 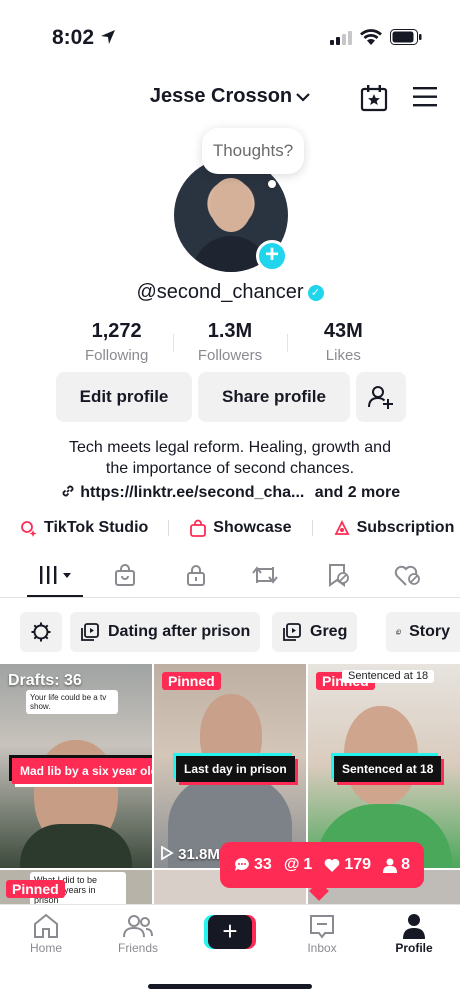 What do you see at coordinates (263, 864) in the screenshot?
I see `comments-value: 33` at bounding box center [263, 864].